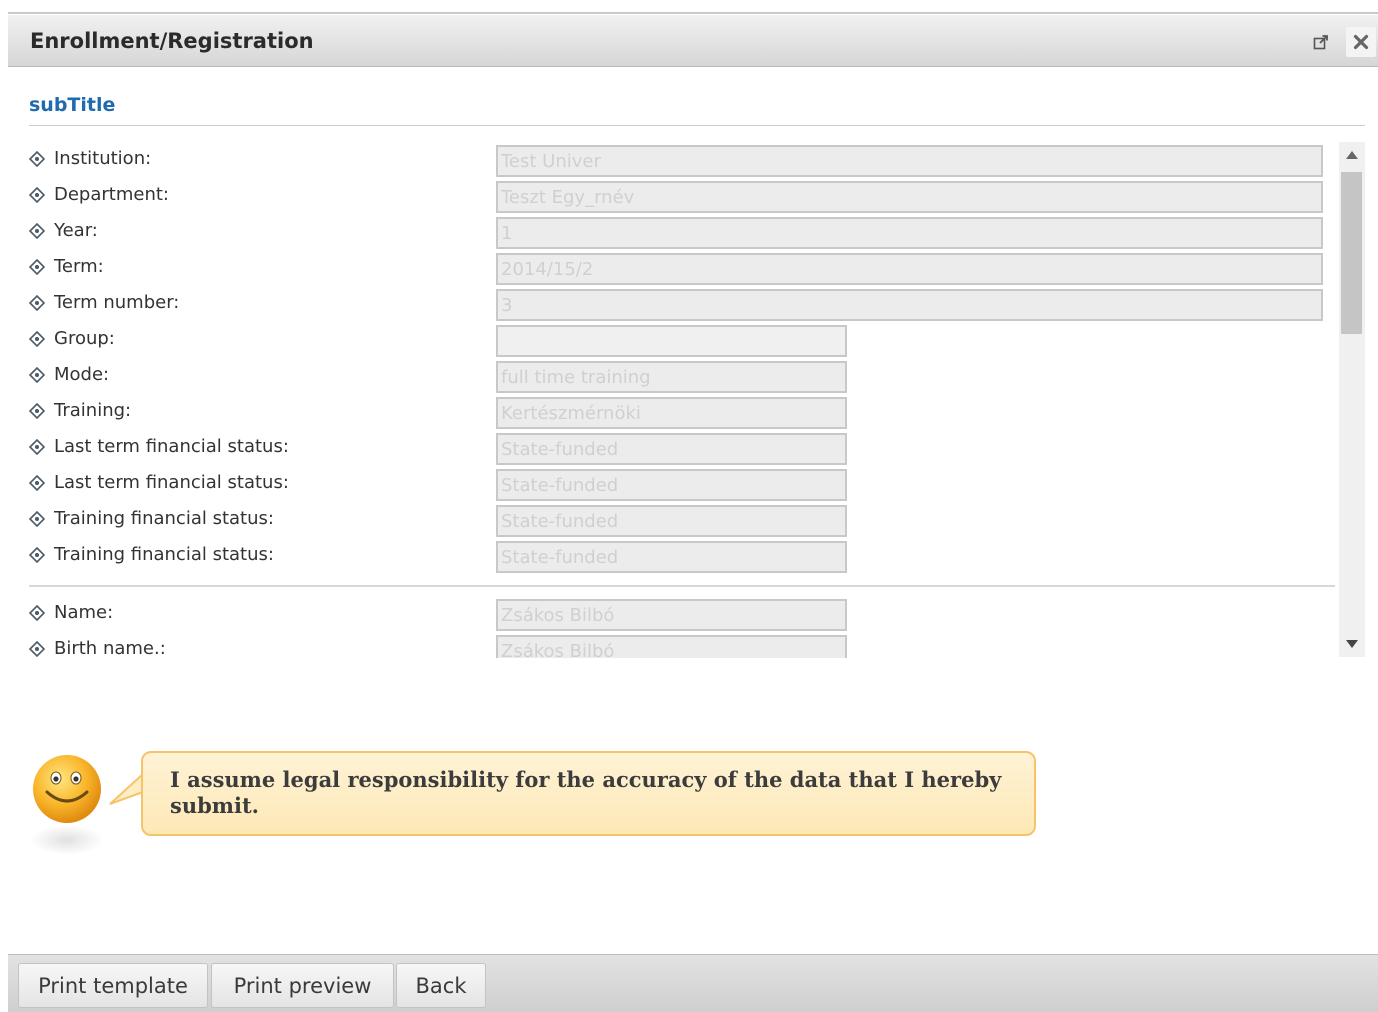 This screenshot has height=1012, width=1378. I want to click on vertical-scrollbar, so click(1352, 399).